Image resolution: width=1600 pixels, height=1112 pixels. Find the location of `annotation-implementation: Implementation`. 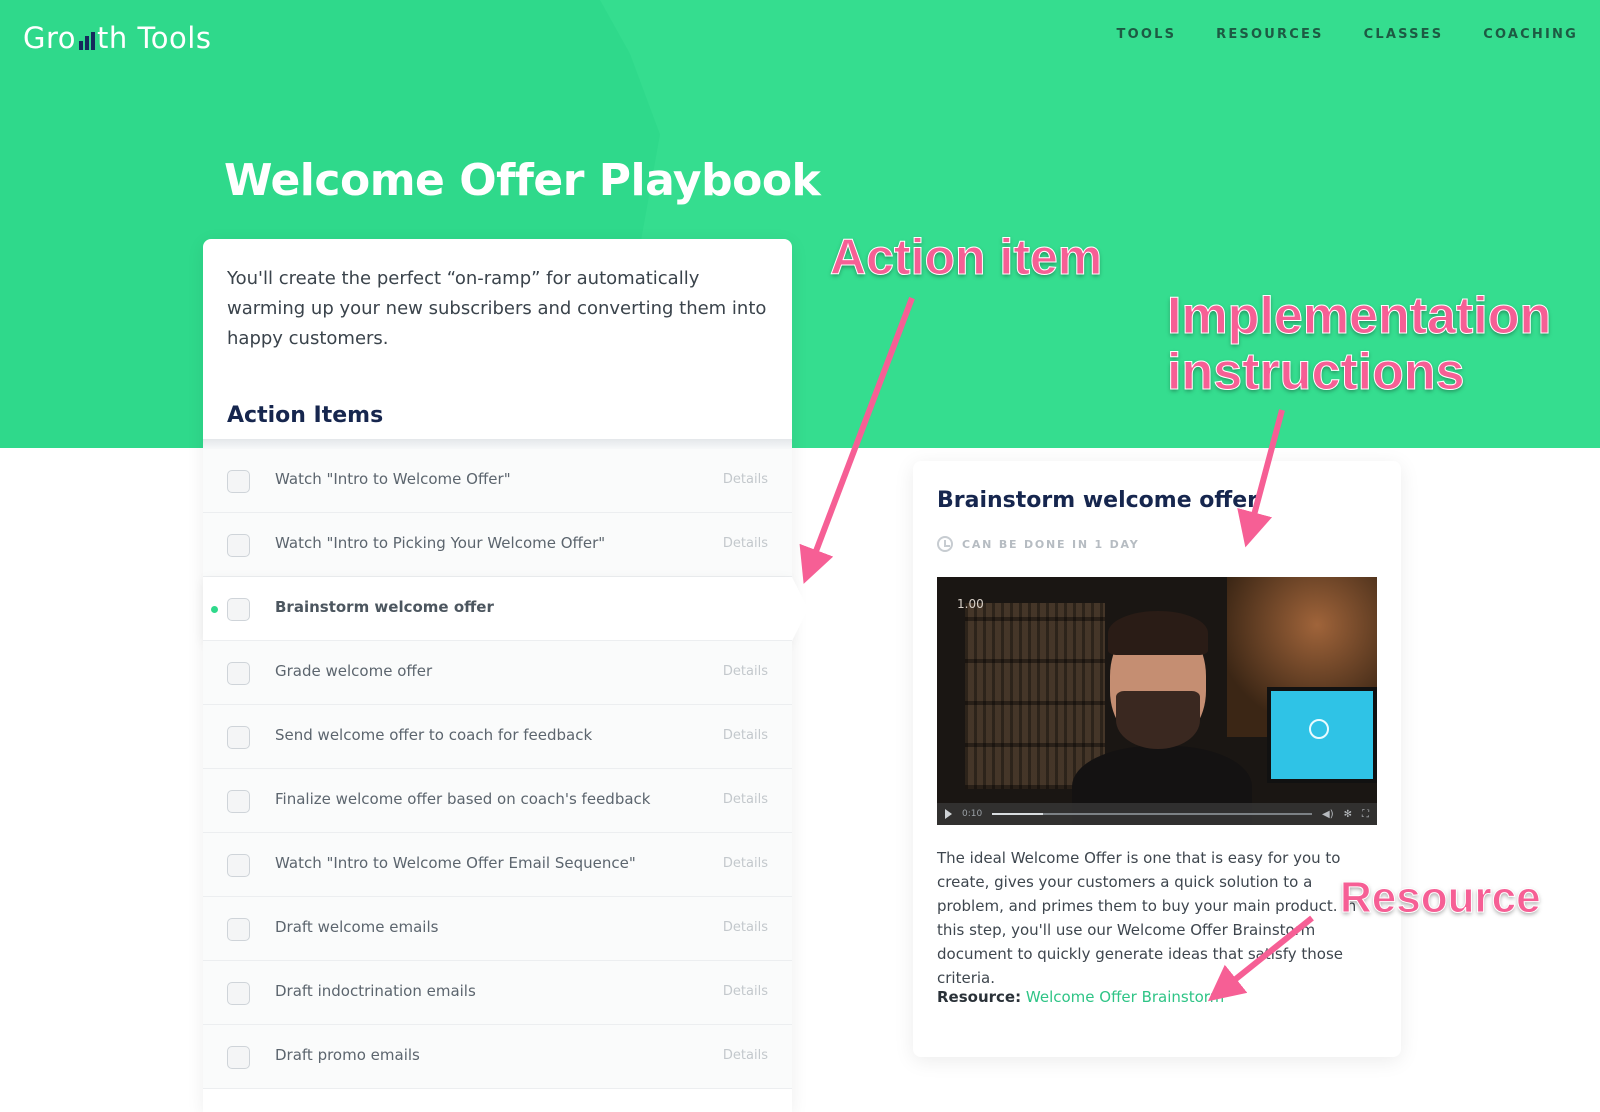

annotation-implementation: Implementation is located at coordinates (1359, 316).